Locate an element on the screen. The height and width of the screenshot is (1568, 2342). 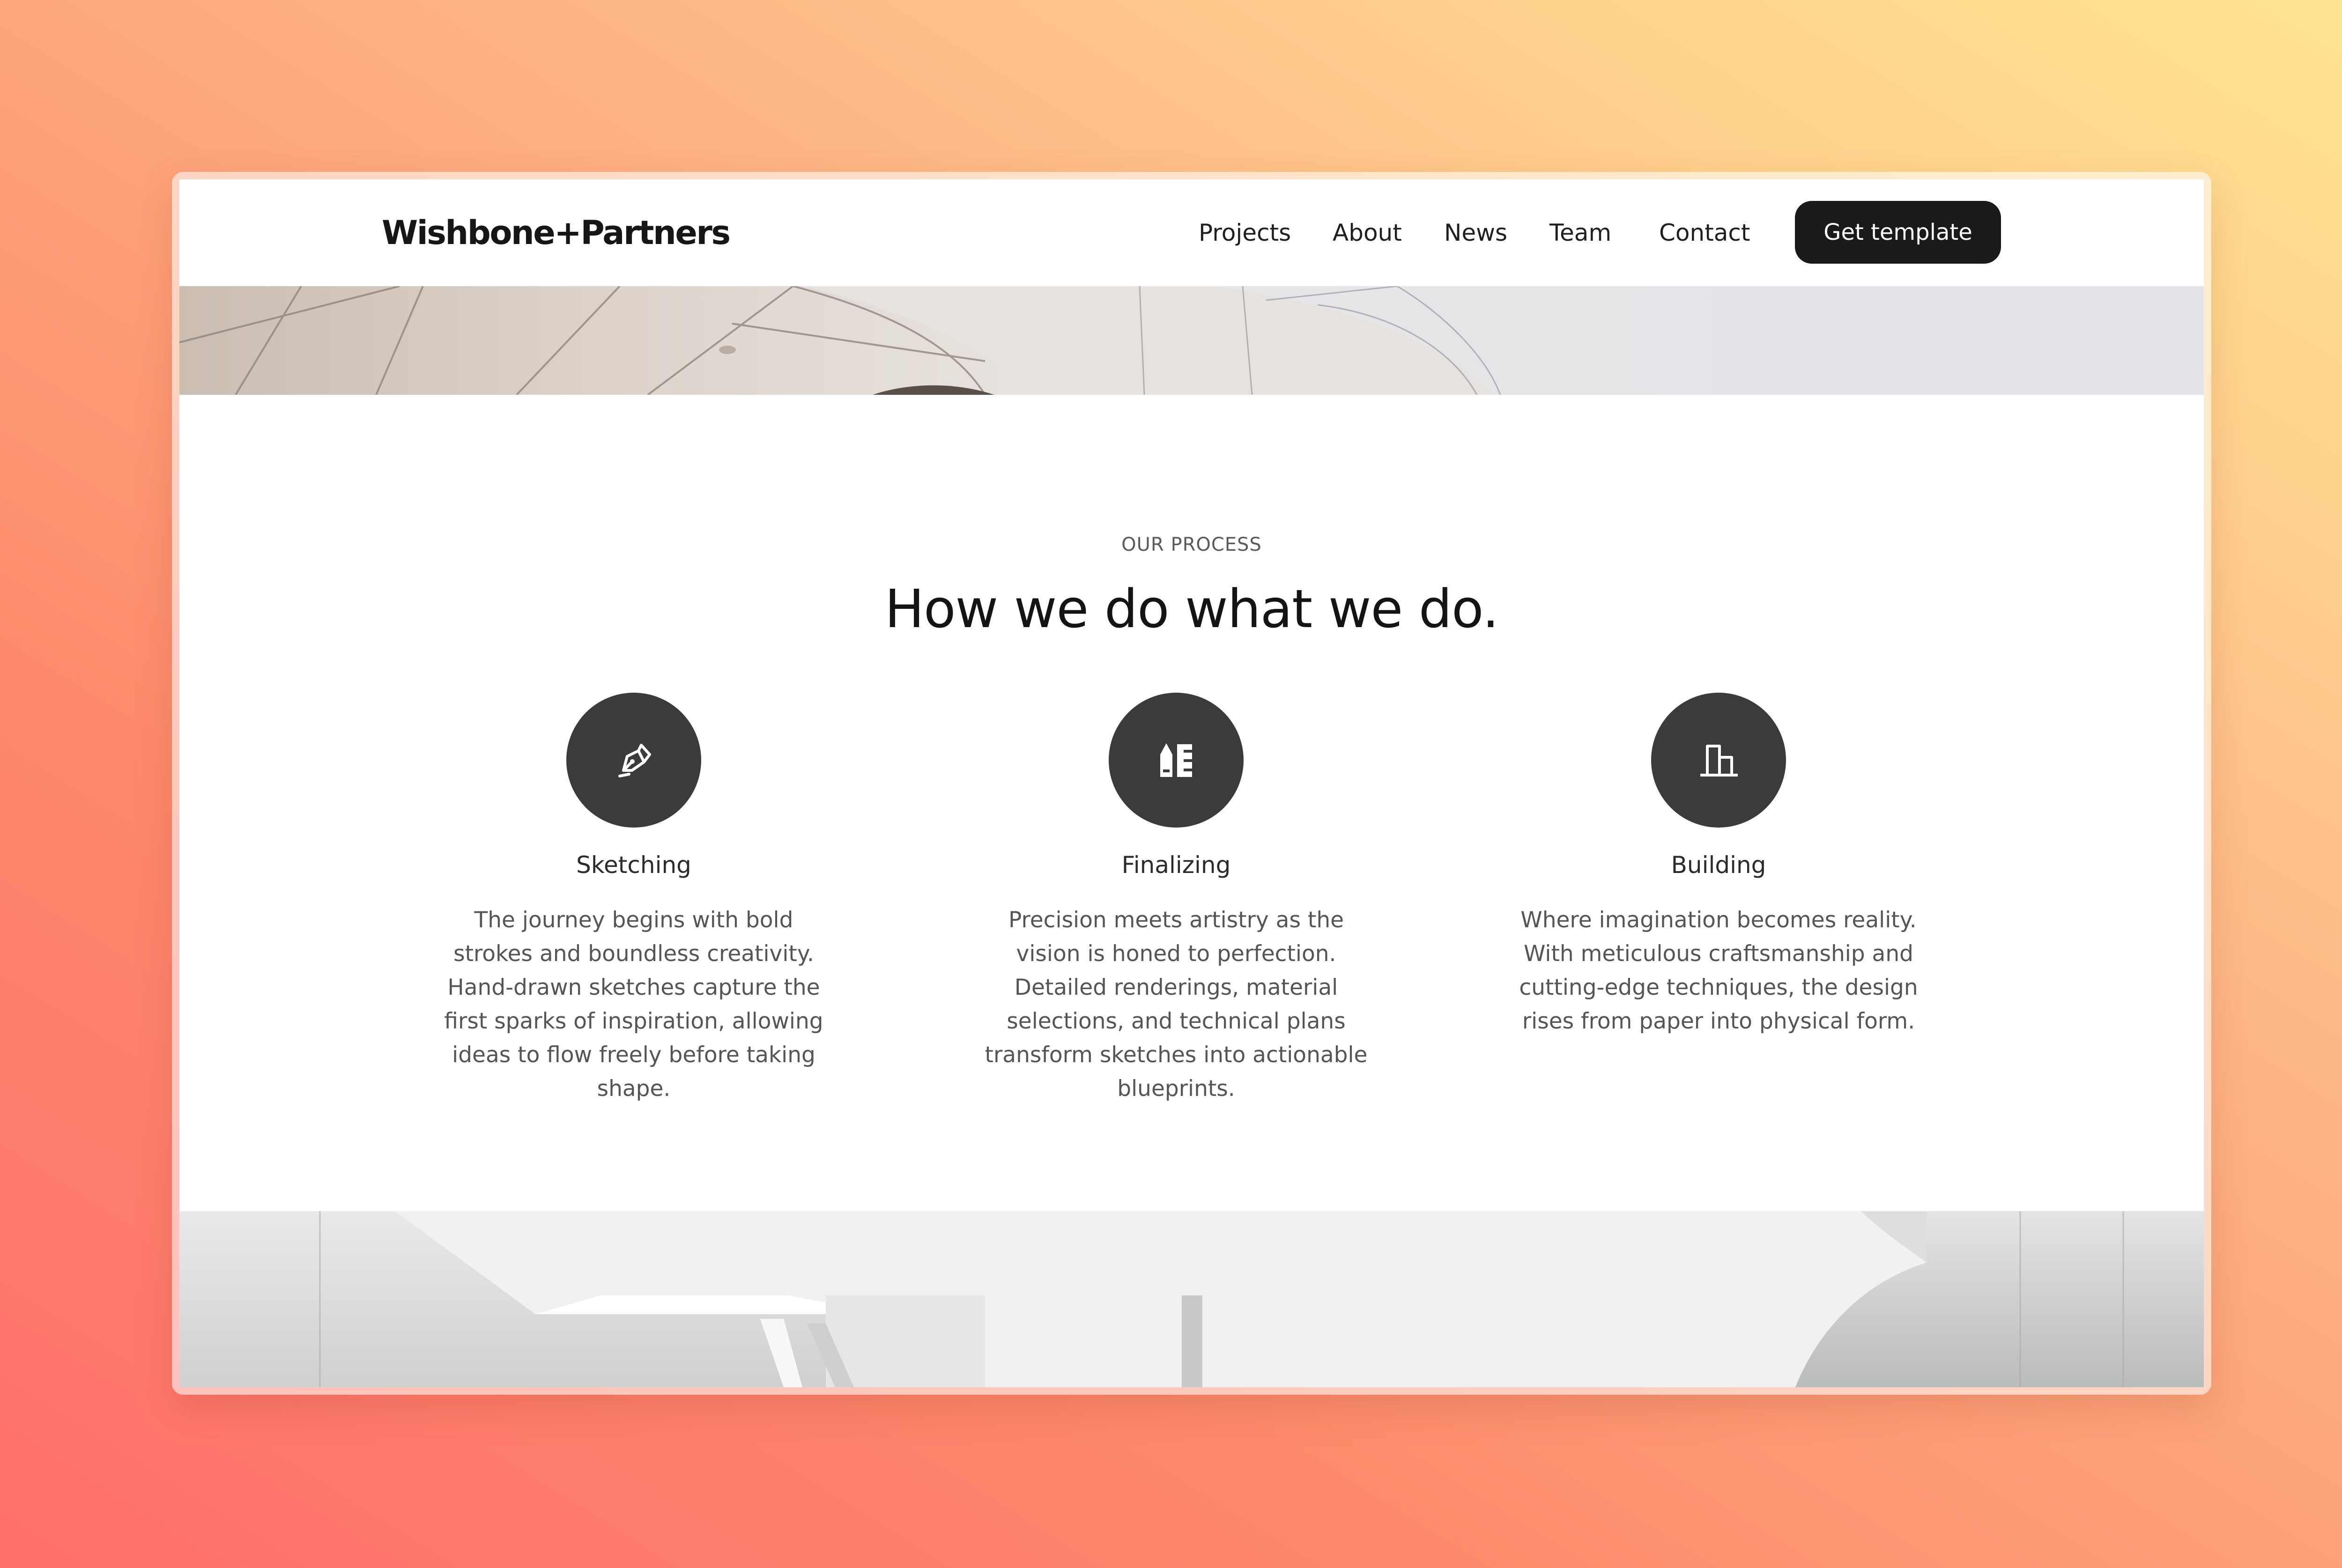
architecture-photo-top is located at coordinates (1191, 340).